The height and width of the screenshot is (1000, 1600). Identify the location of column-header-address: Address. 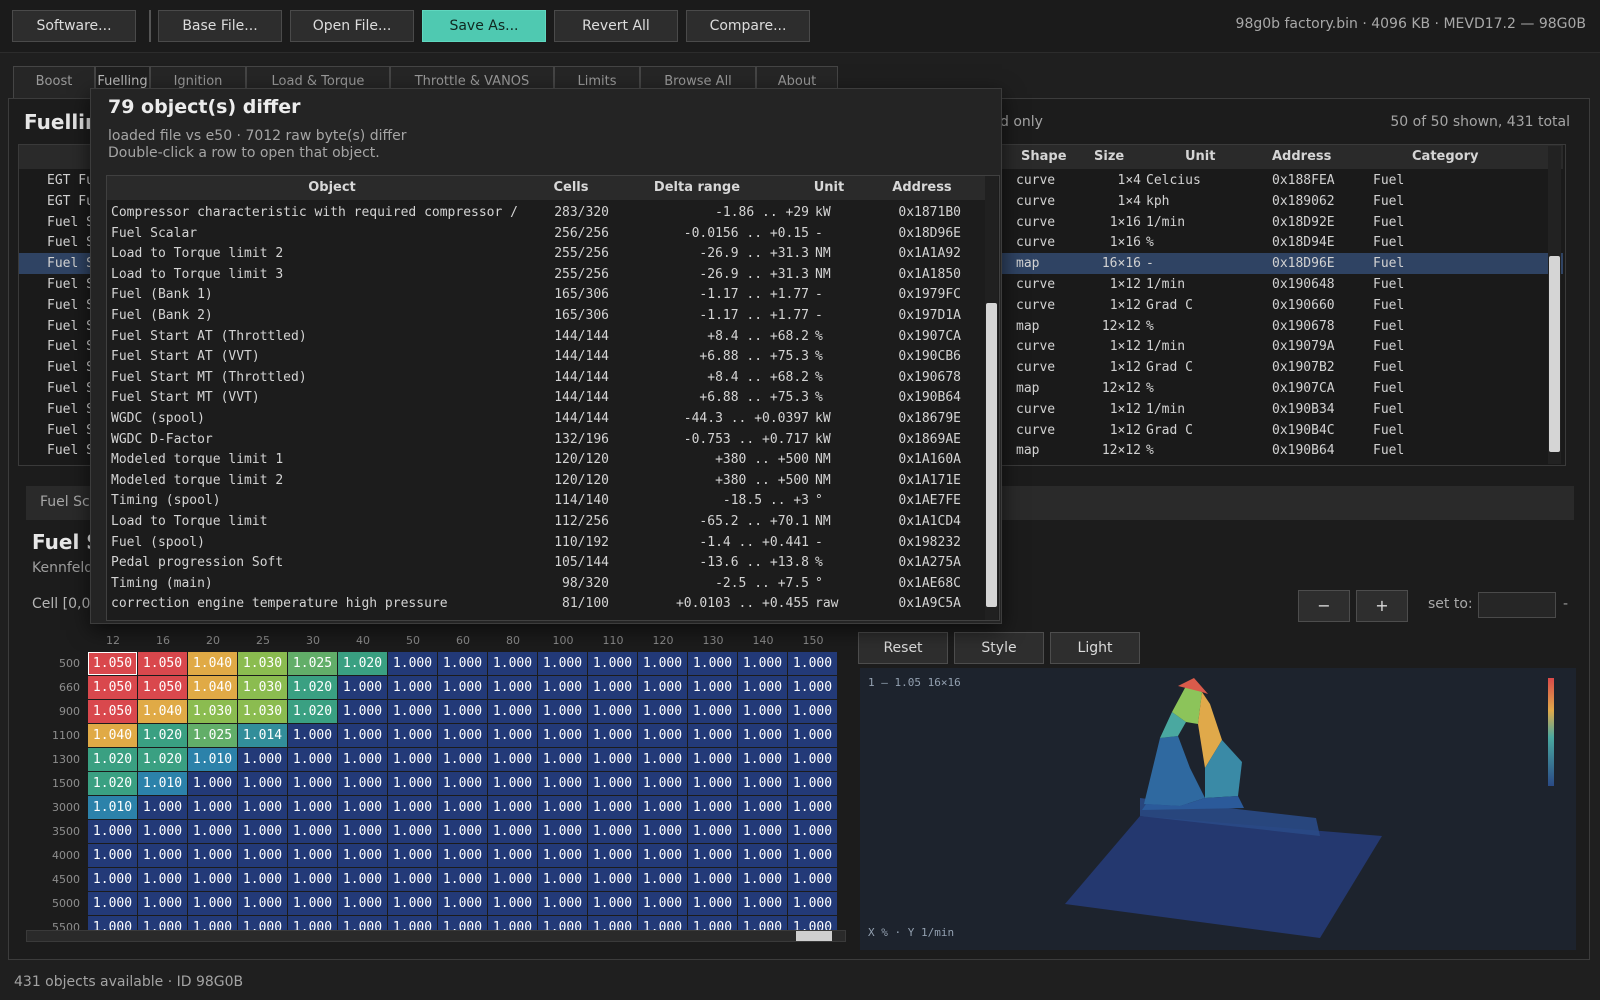
(1301, 157).